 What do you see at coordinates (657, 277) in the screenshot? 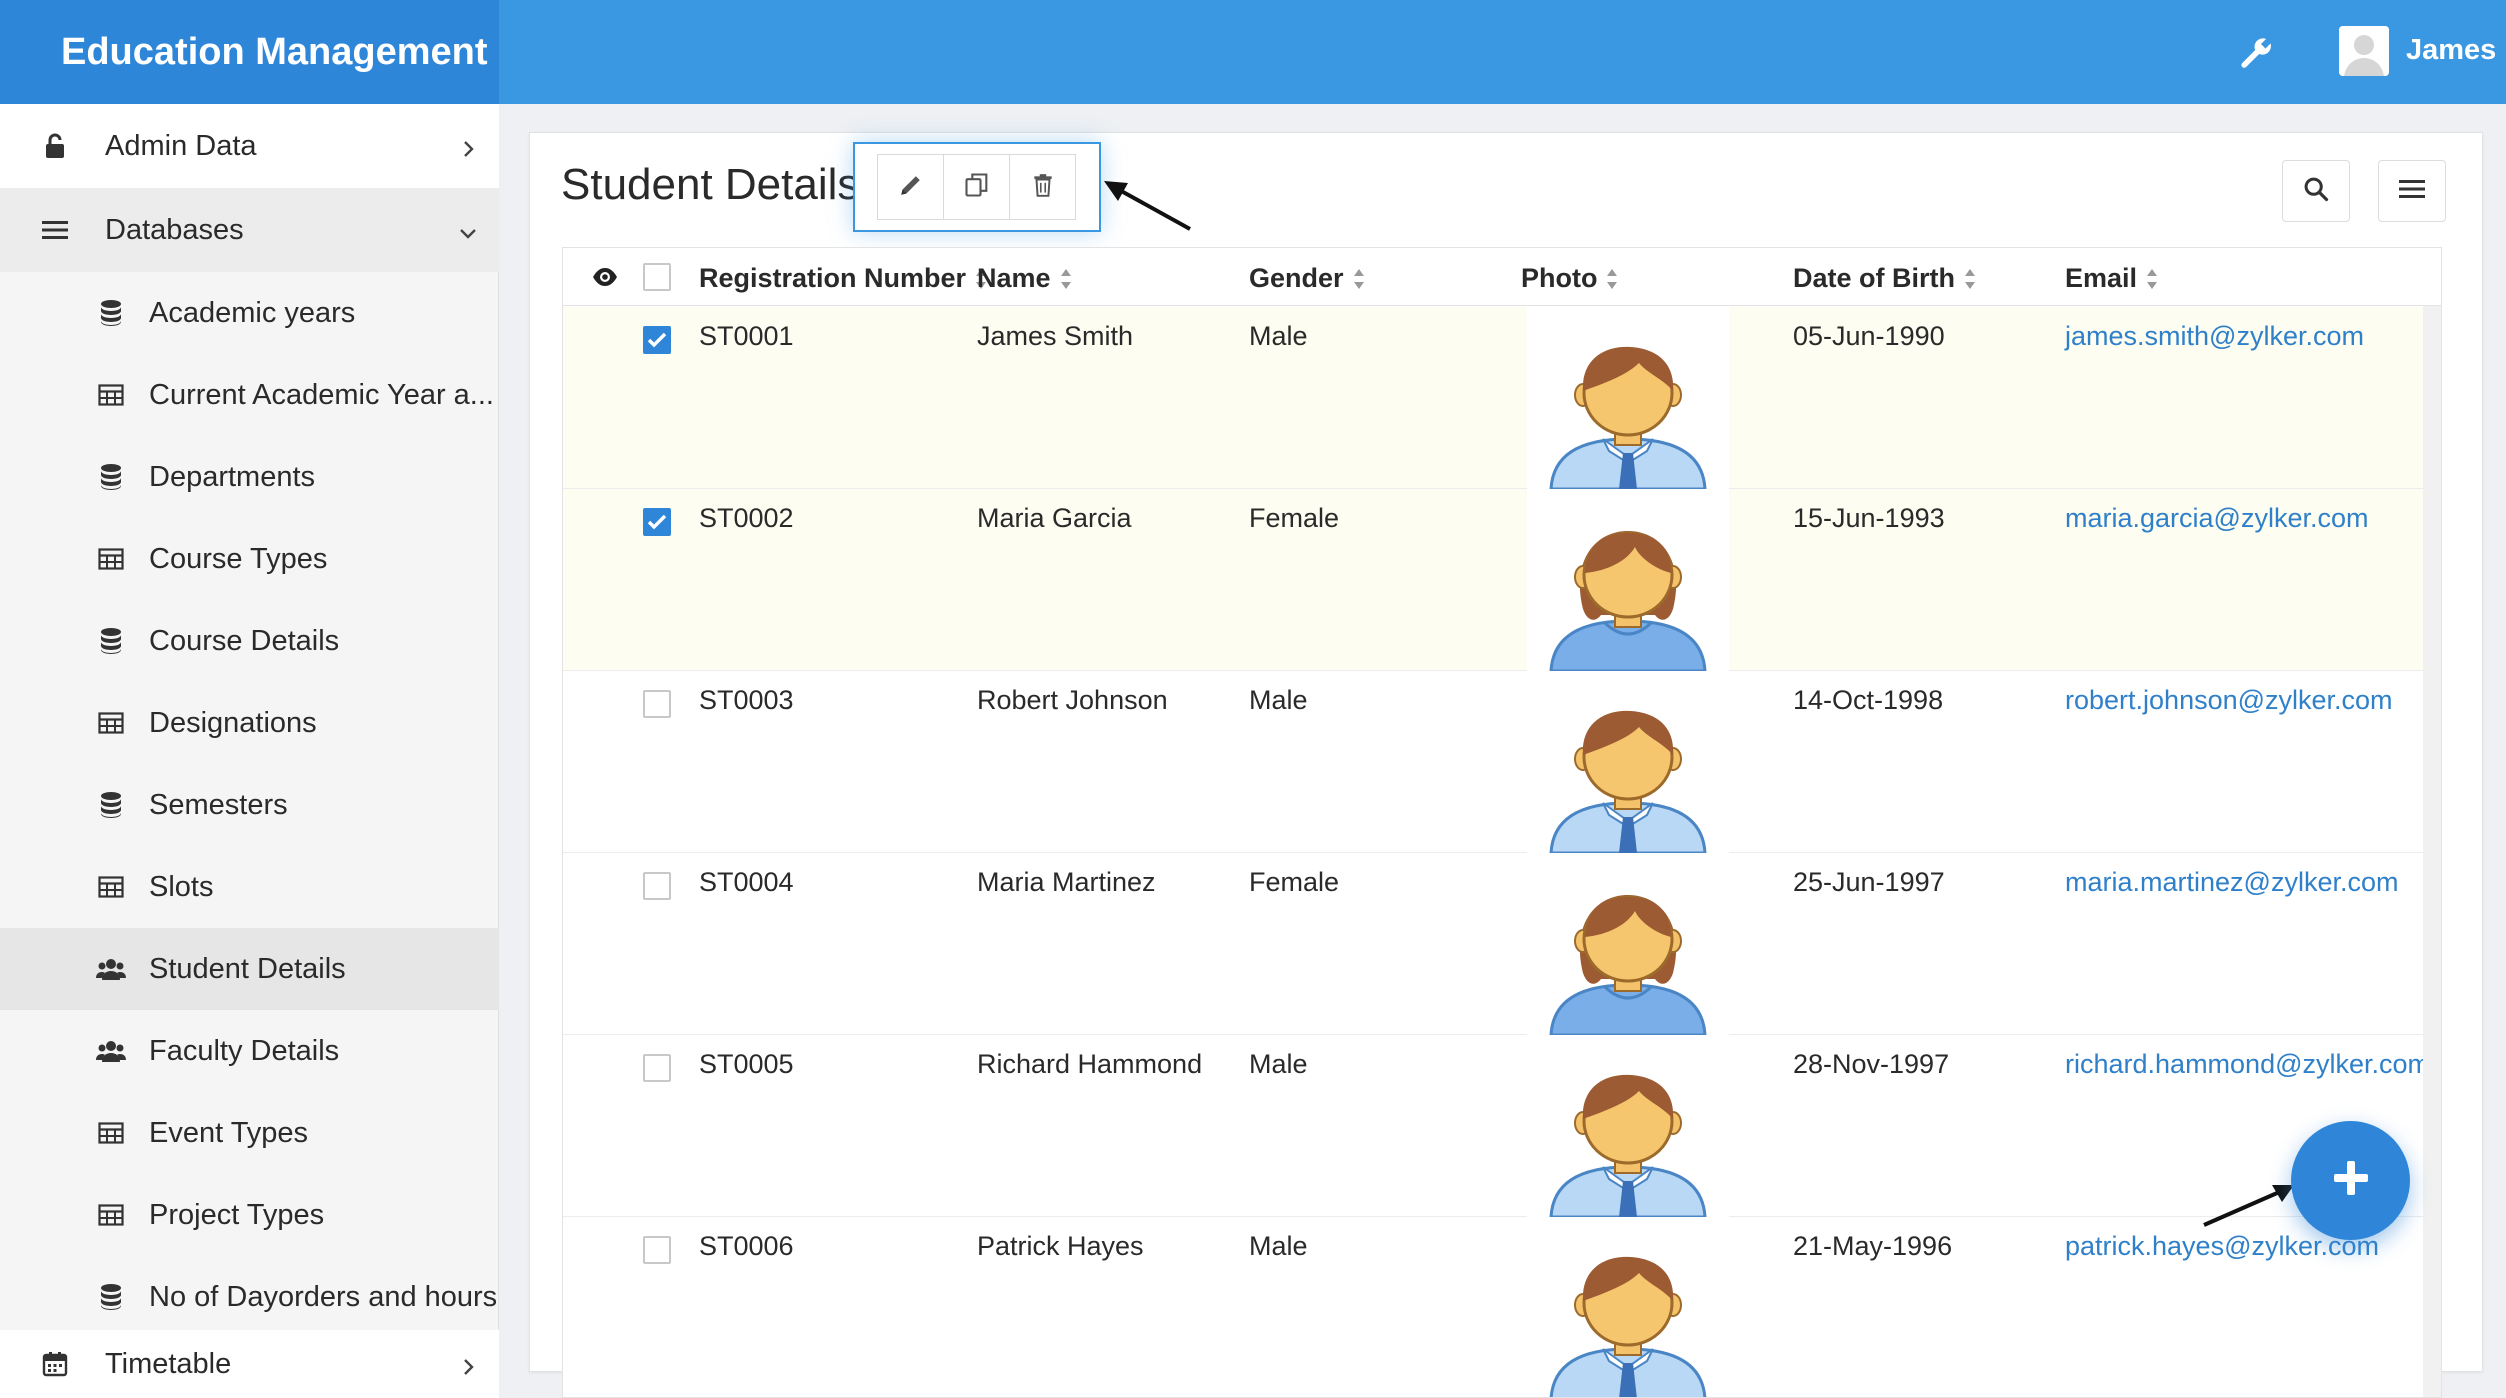
I see `select-all-checkbox` at bounding box center [657, 277].